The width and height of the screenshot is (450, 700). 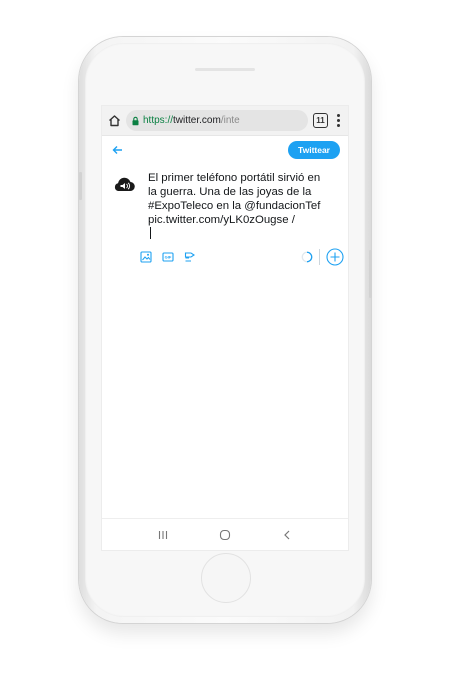 What do you see at coordinates (287, 535) in the screenshot?
I see `back-chevron-icon` at bounding box center [287, 535].